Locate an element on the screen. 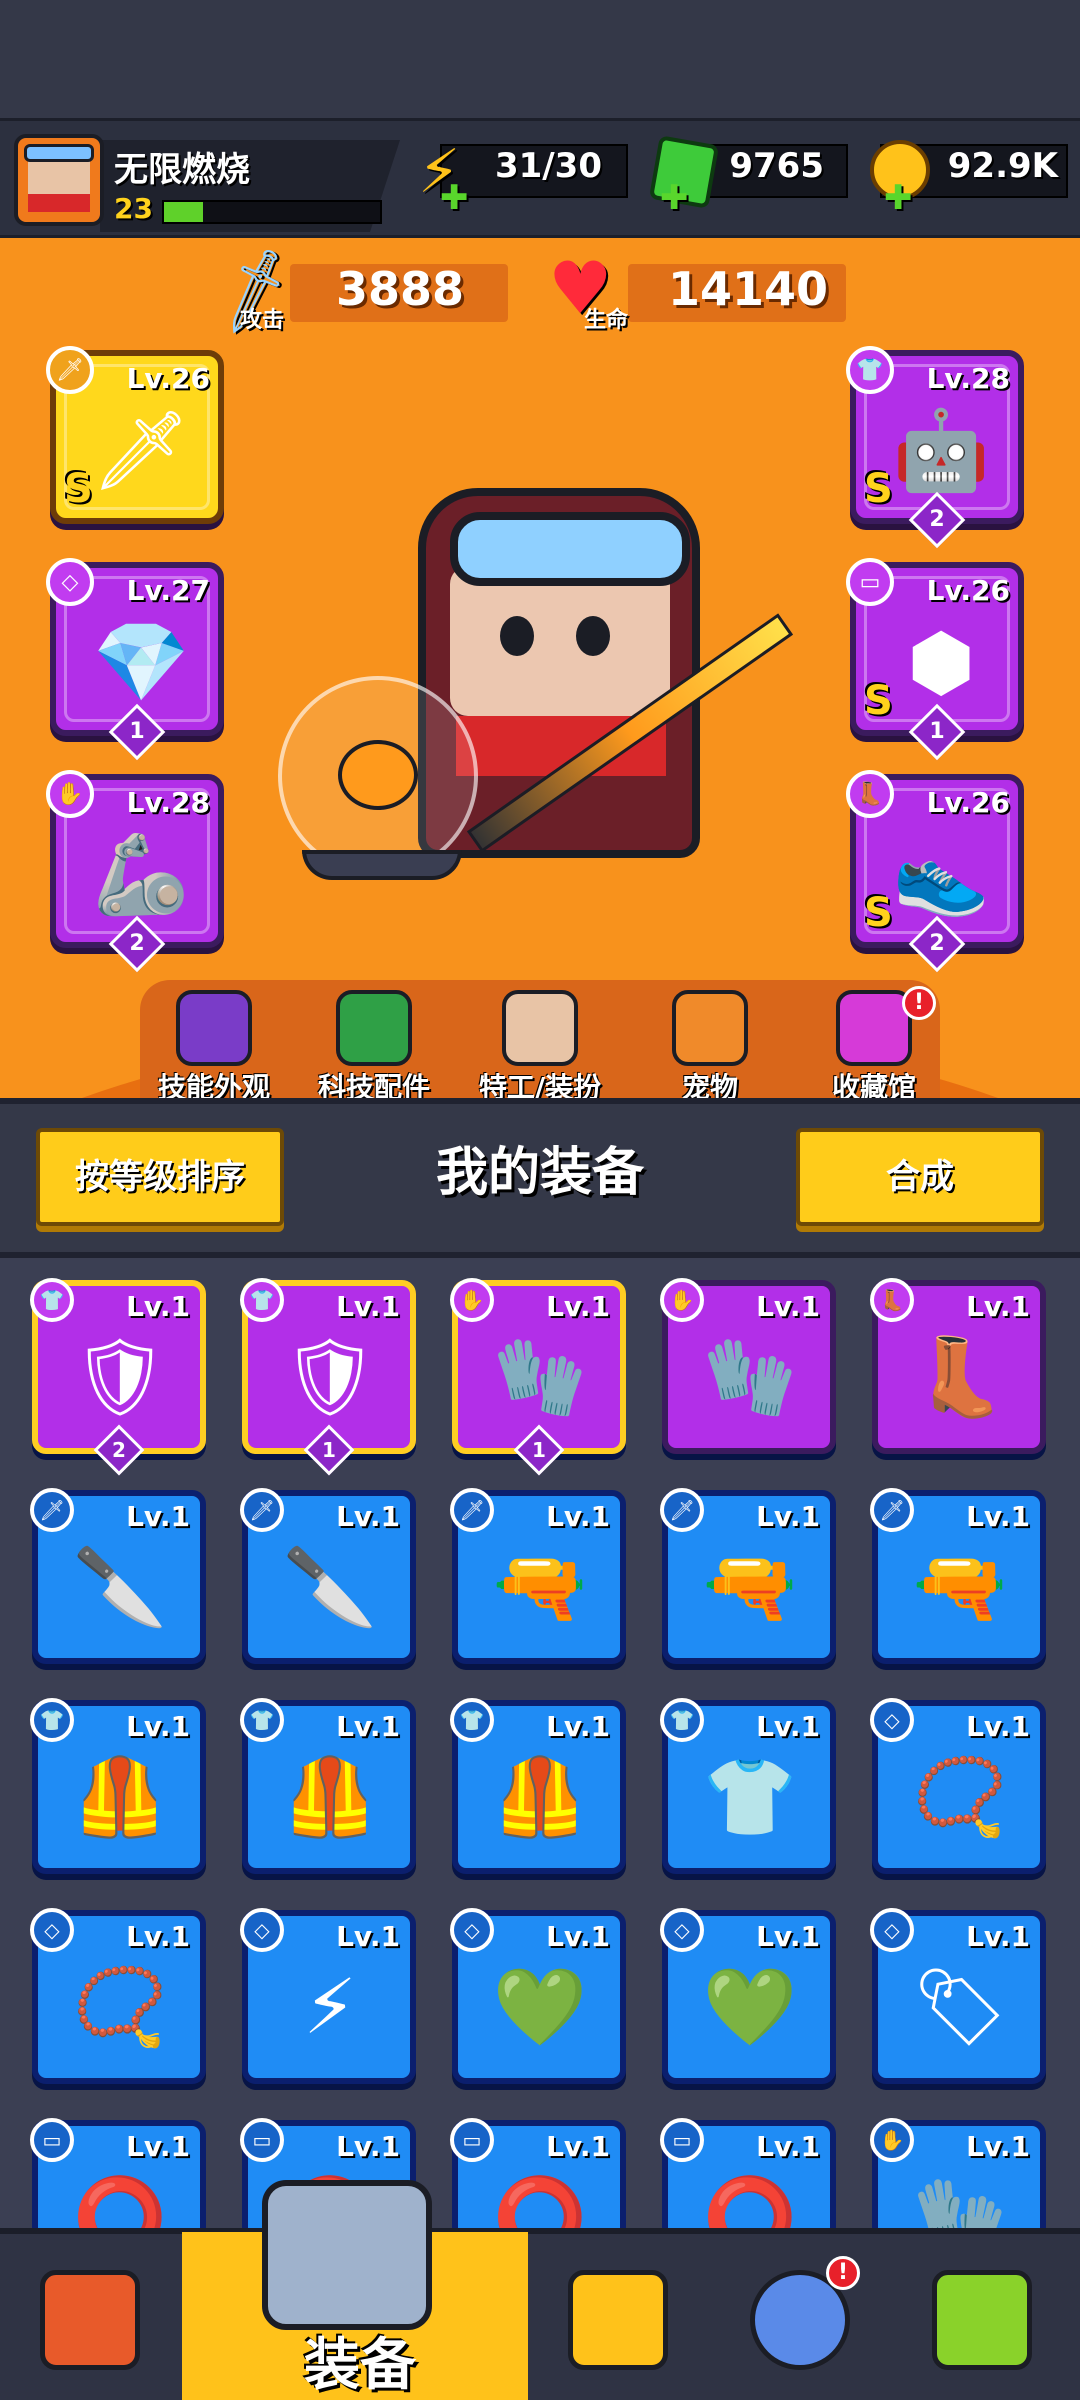 This screenshot has width=1080, height=2400. equipped-armor-slot: 🤖 👕 Lv.28 S 2 is located at coordinates (935, 447).